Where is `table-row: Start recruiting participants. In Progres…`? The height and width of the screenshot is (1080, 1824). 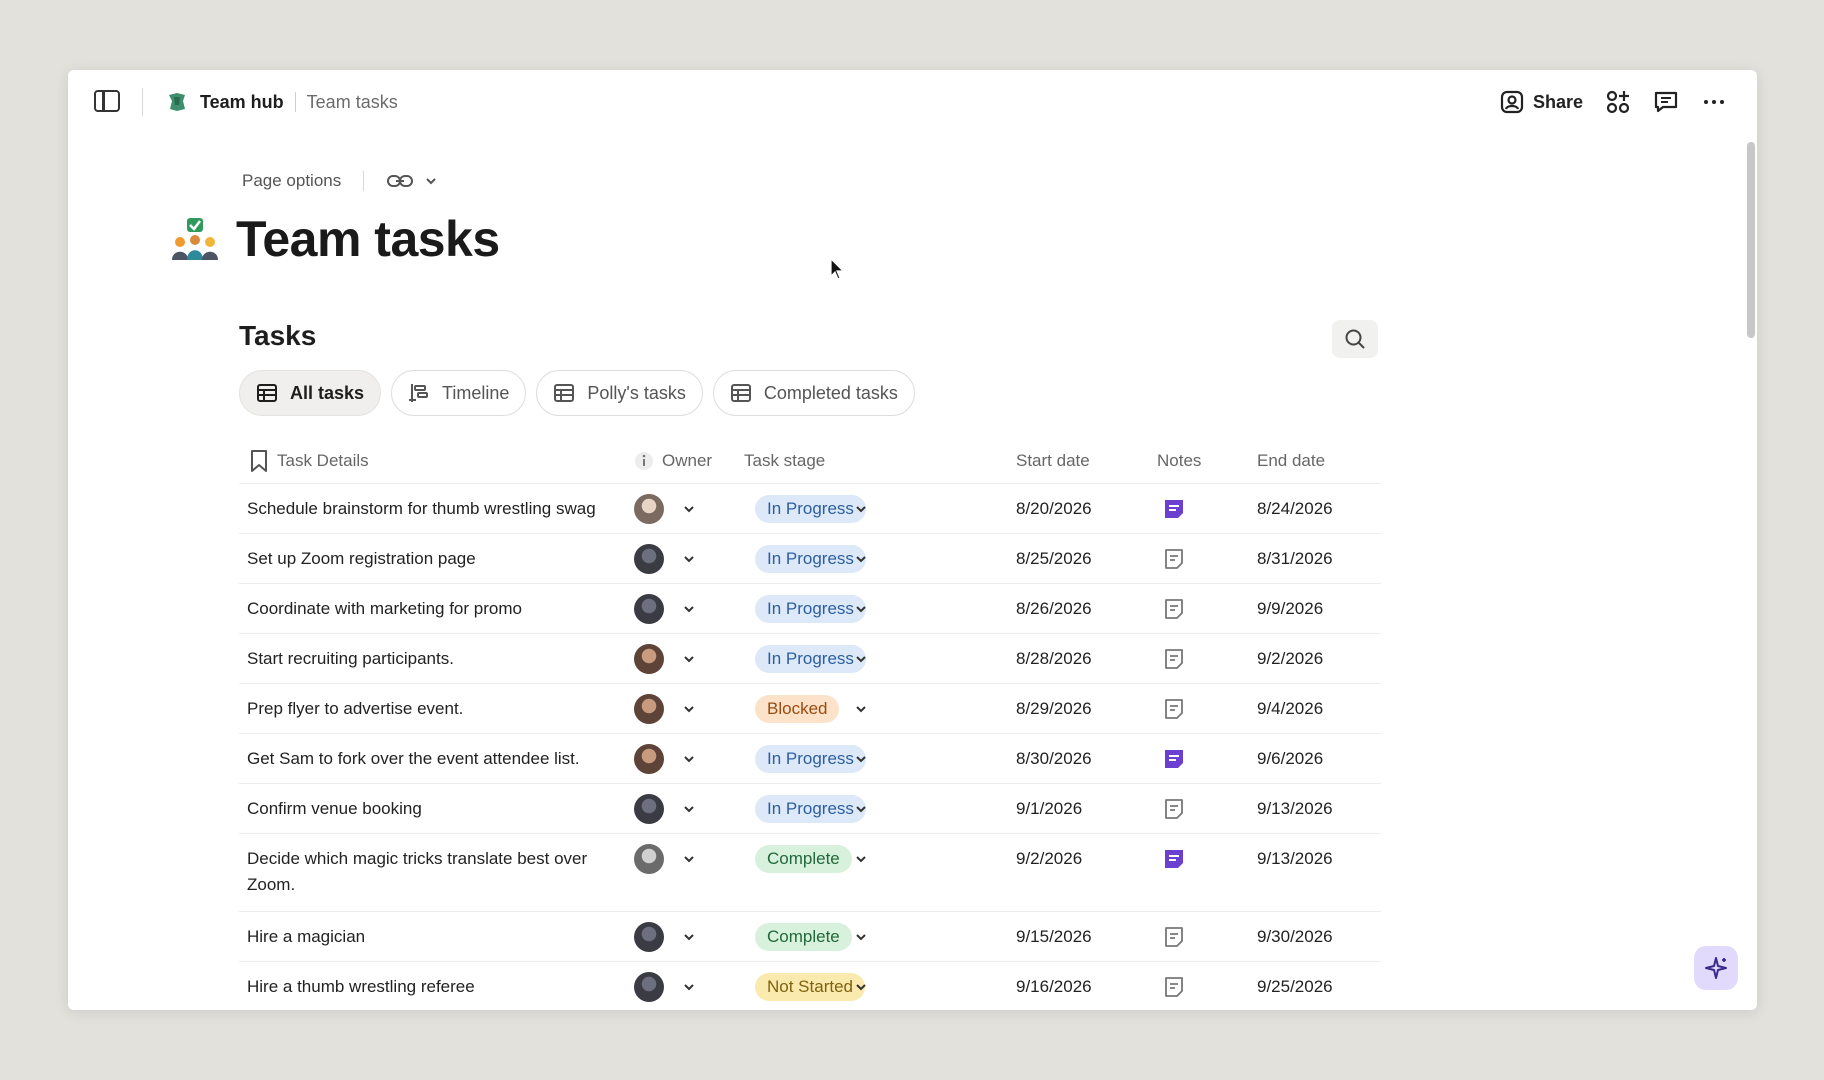
table-row: Start recruiting participants. In Progres… is located at coordinates (810, 659).